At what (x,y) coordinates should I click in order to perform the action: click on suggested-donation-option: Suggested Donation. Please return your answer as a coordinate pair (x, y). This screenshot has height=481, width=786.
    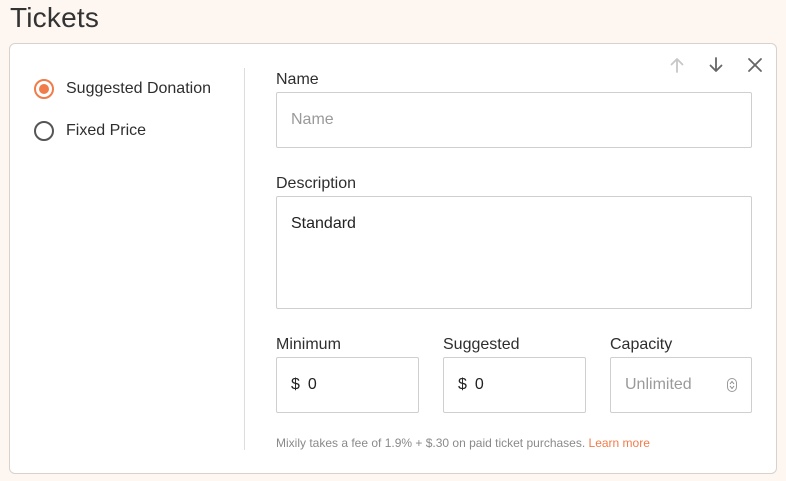
    Looking at the image, I should click on (122, 89).